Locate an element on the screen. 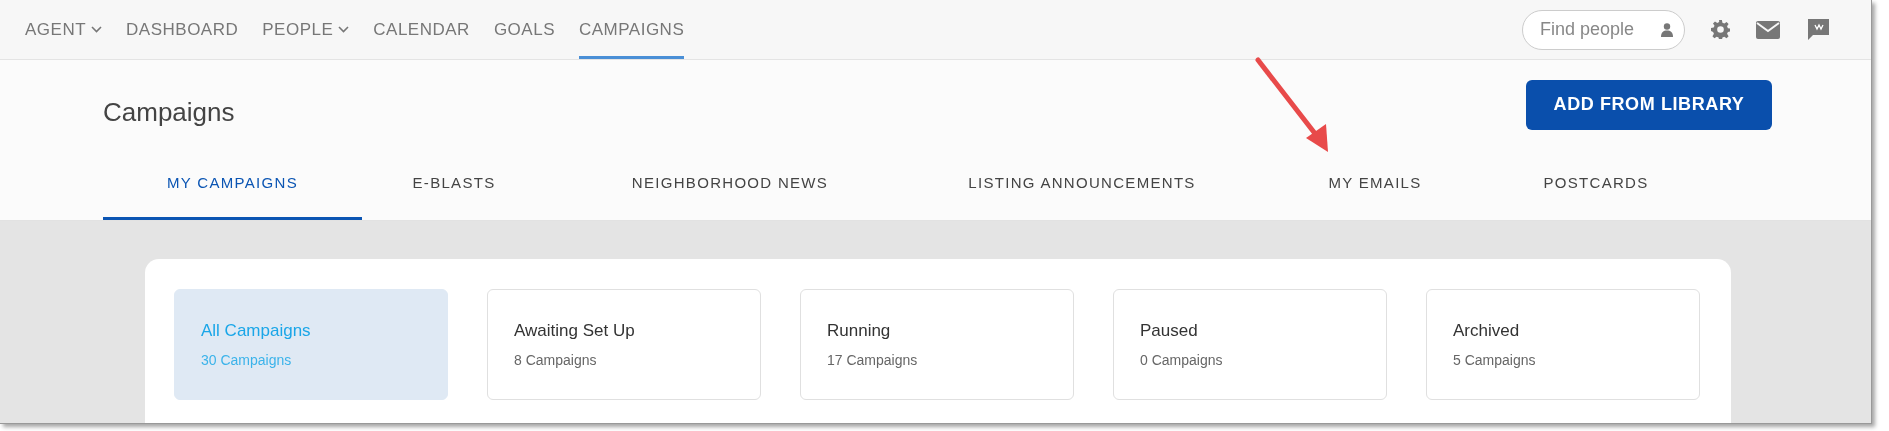 The width and height of the screenshot is (1889, 431). filter-title: All Campaigns is located at coordinates (256, 331).